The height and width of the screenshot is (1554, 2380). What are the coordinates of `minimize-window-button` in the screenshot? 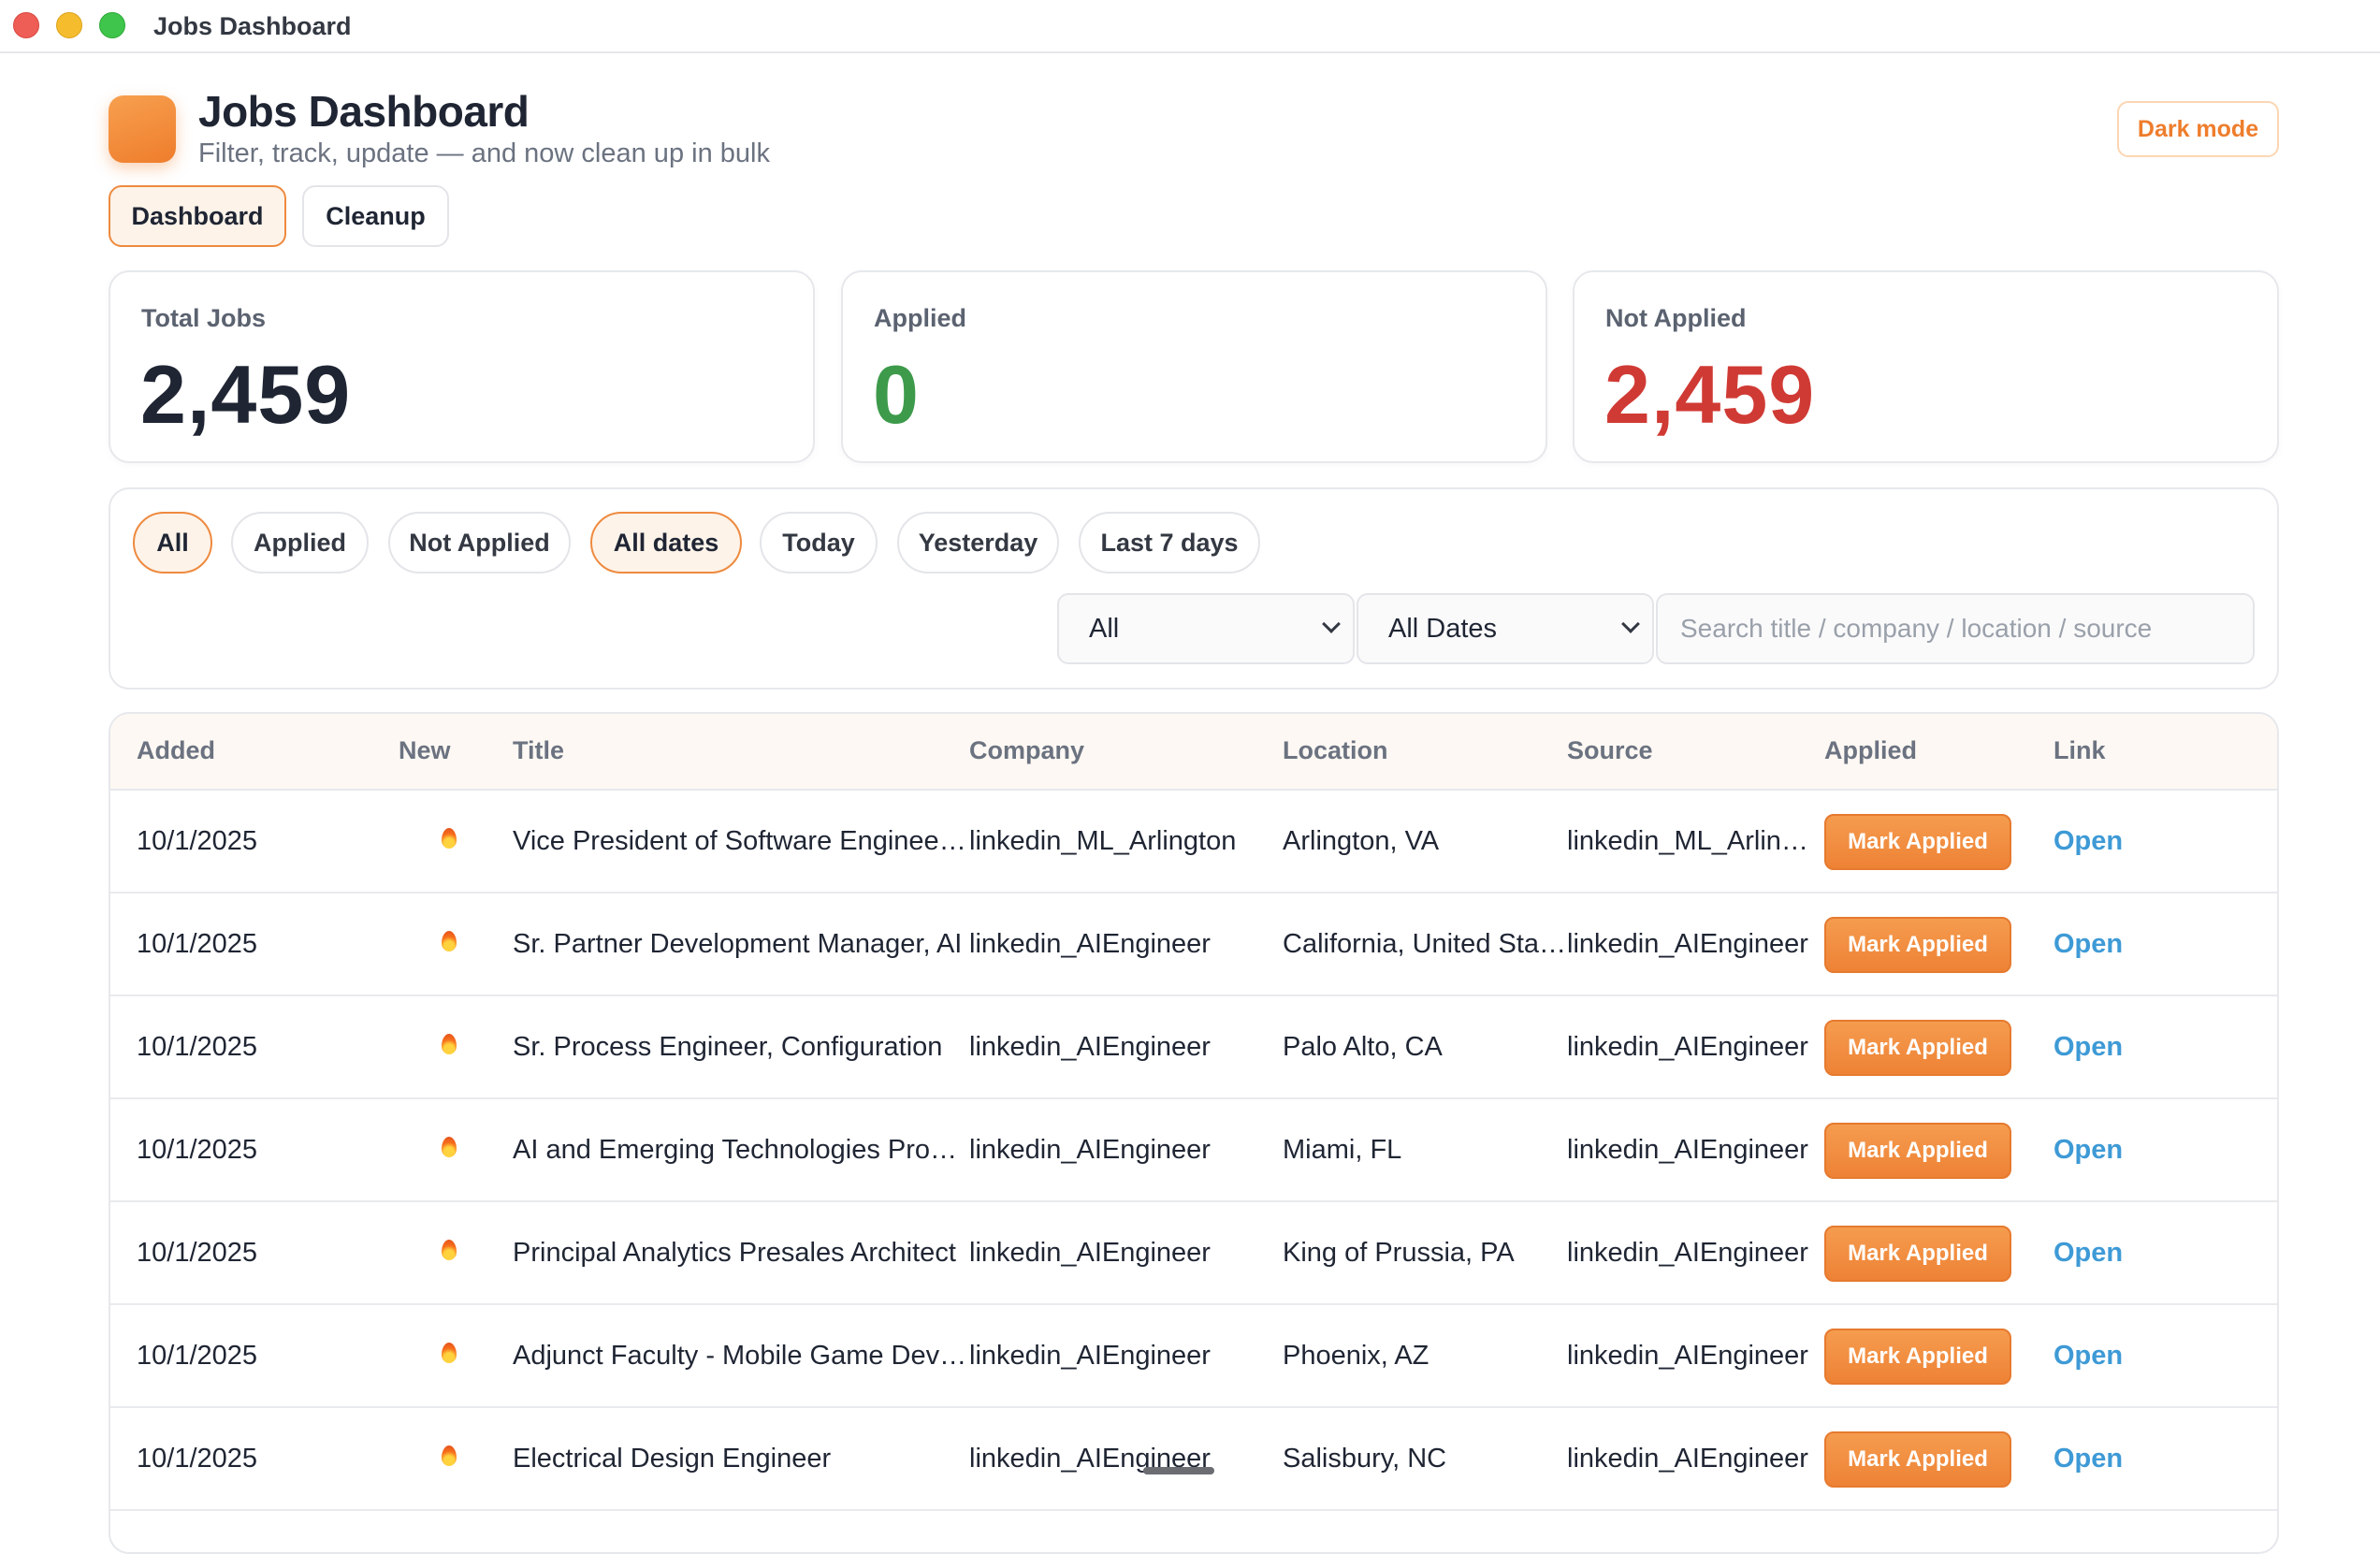 It's located at (69, 25).